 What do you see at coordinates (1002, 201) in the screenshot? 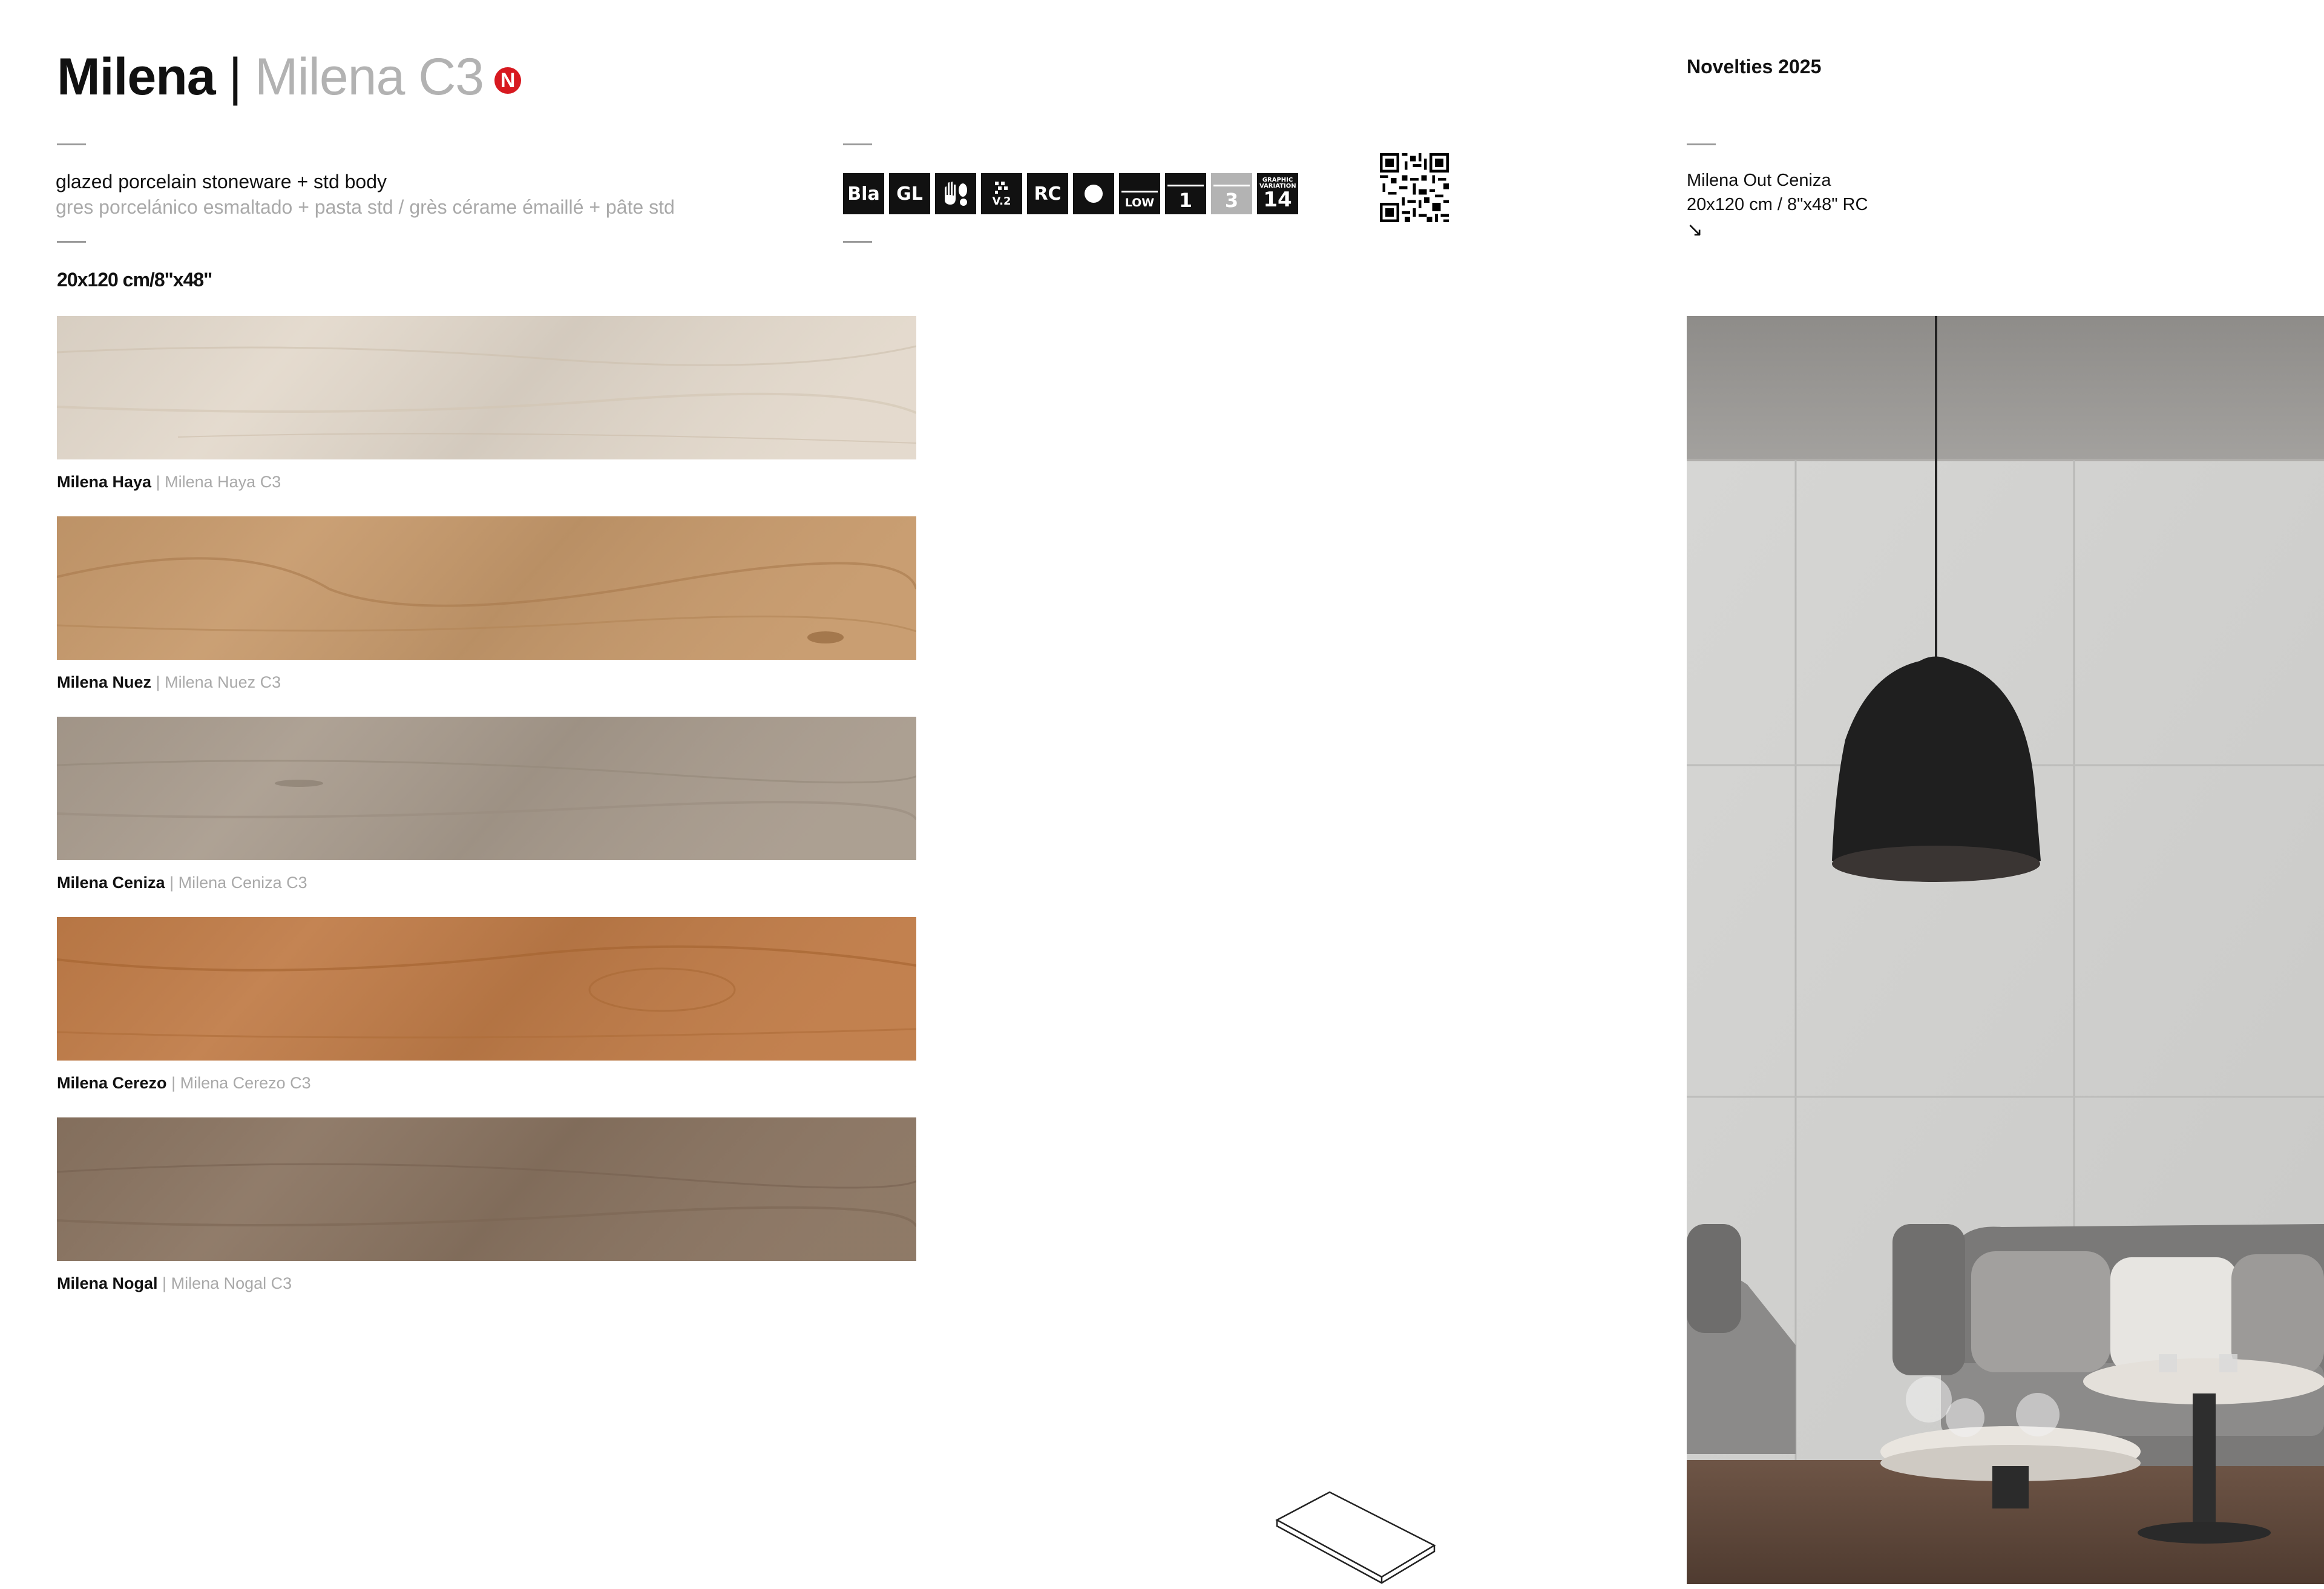
I see `variation-label: V.2` at bounding box center [1002, 201].